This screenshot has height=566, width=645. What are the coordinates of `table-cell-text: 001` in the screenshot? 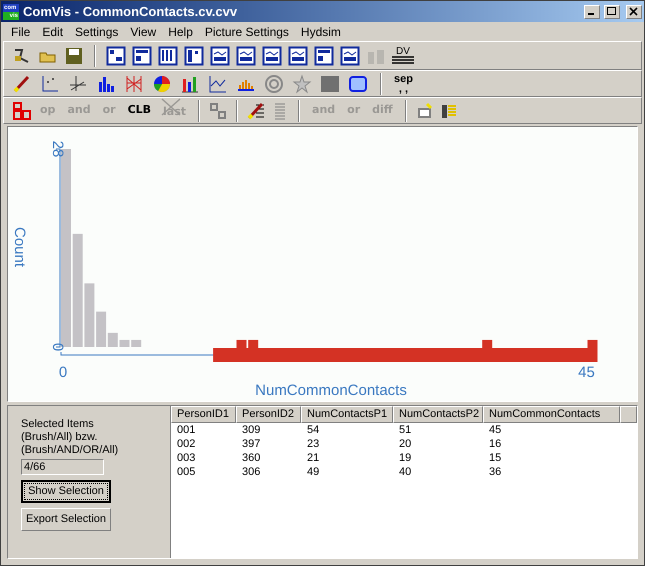 It's located at (186, 430).